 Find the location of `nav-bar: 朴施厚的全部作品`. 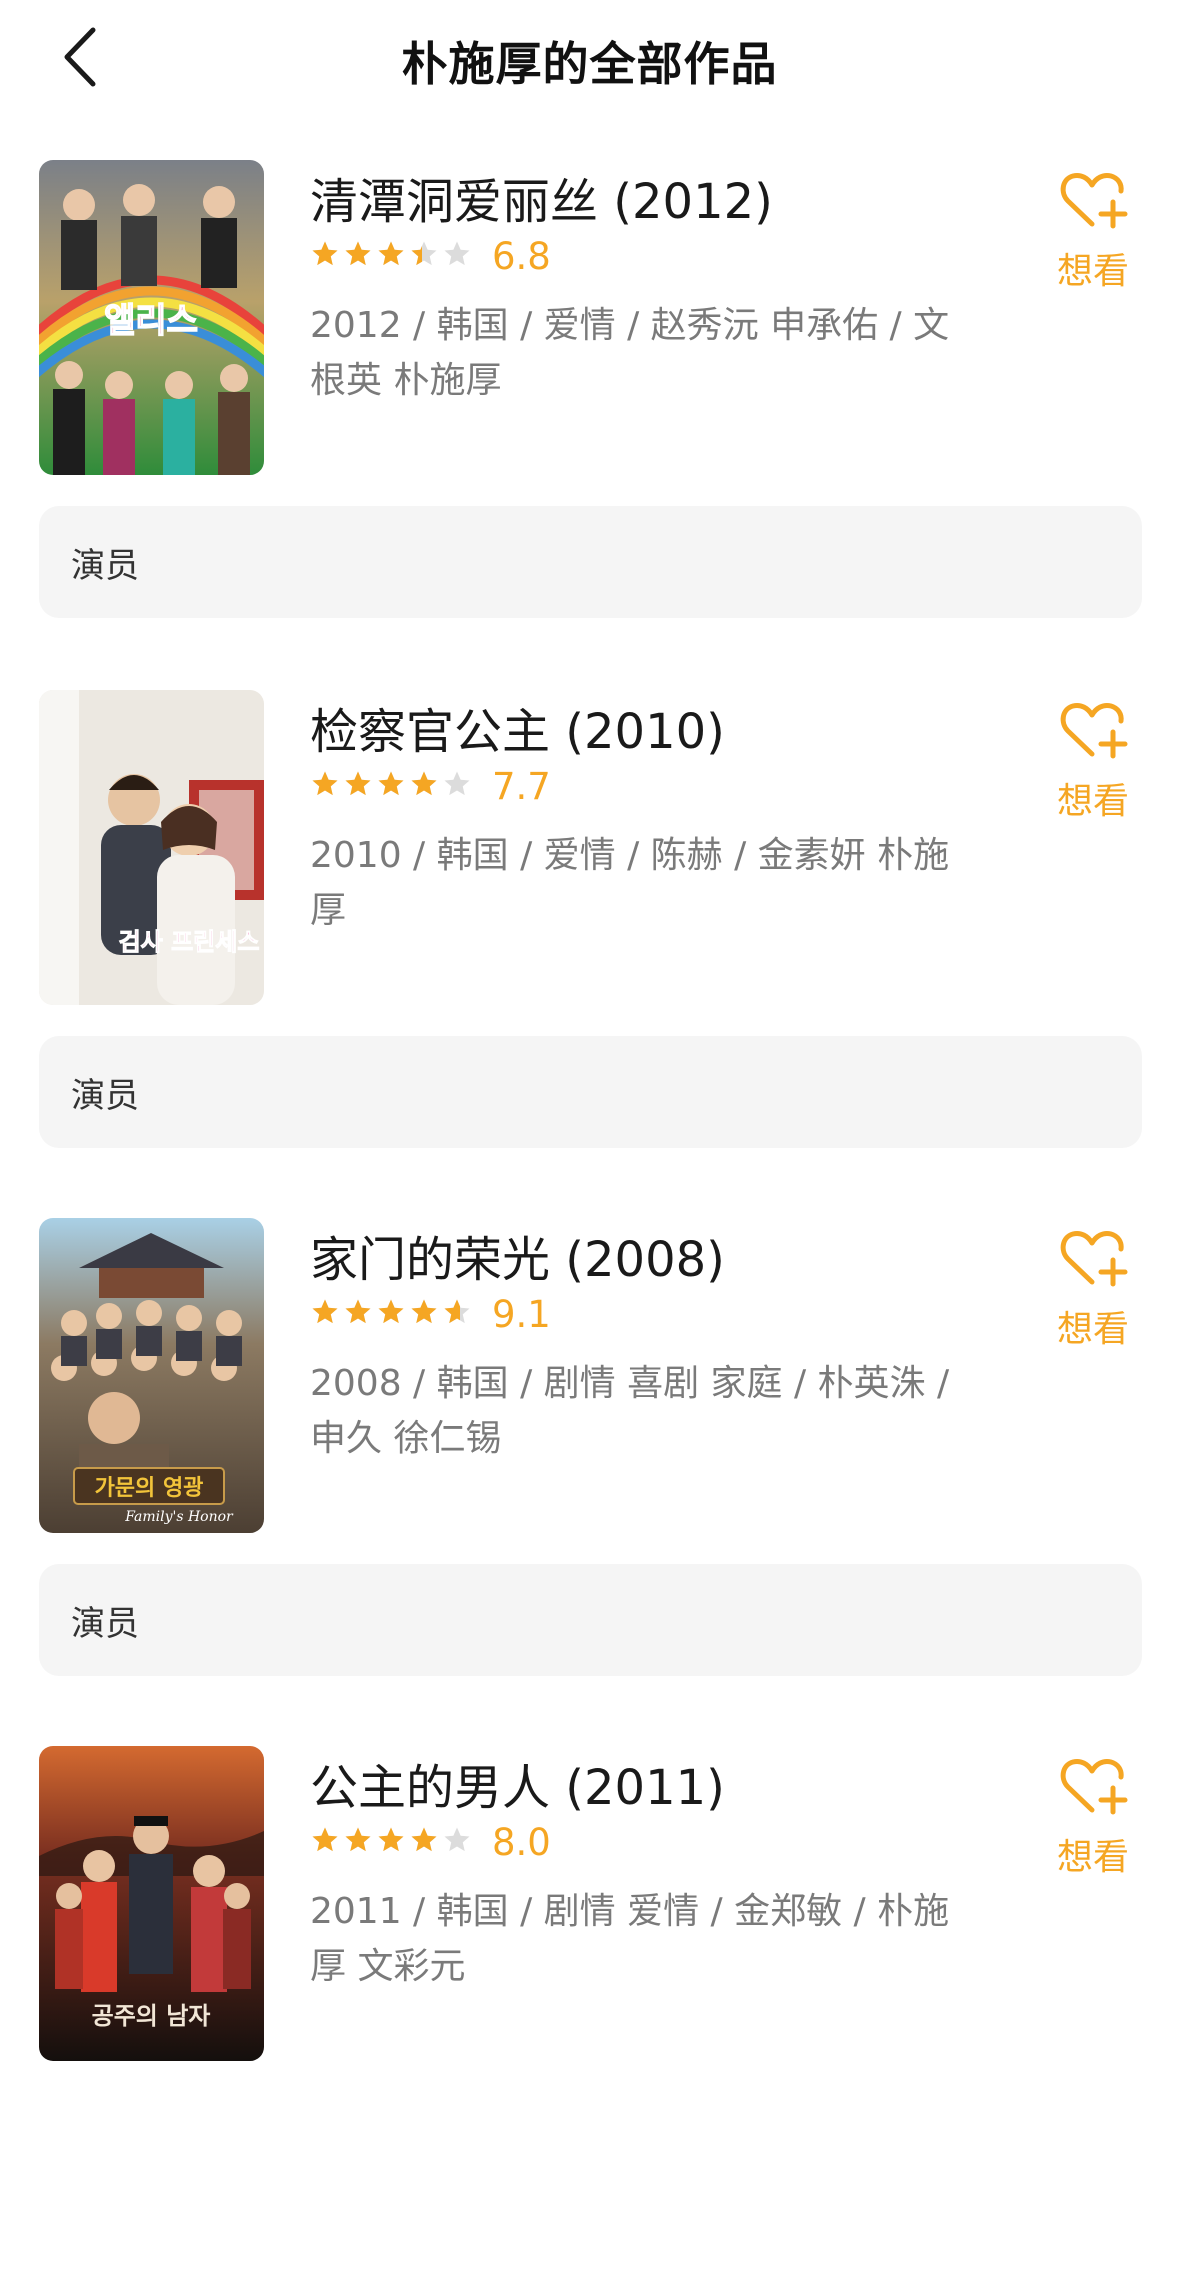

nav-bar: 朴施厚的全部作品 is located at coordinates (589, 60).